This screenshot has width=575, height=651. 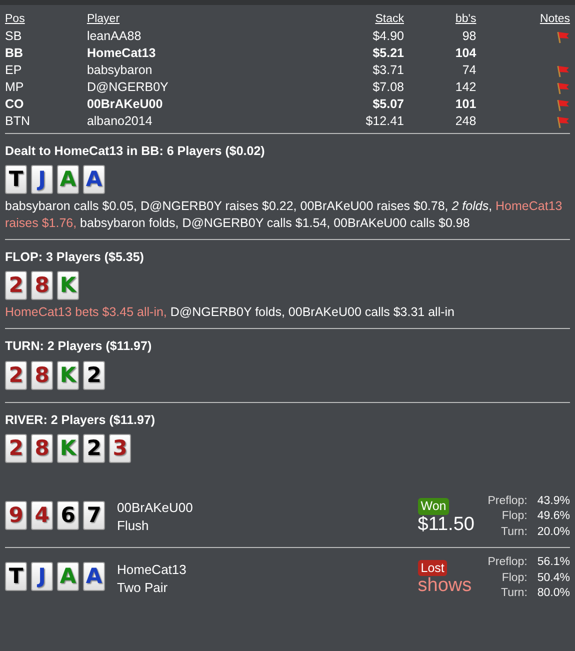 I want to click on street-title: TURN: 2 Players ($11.97), so click(x=78, y=346).